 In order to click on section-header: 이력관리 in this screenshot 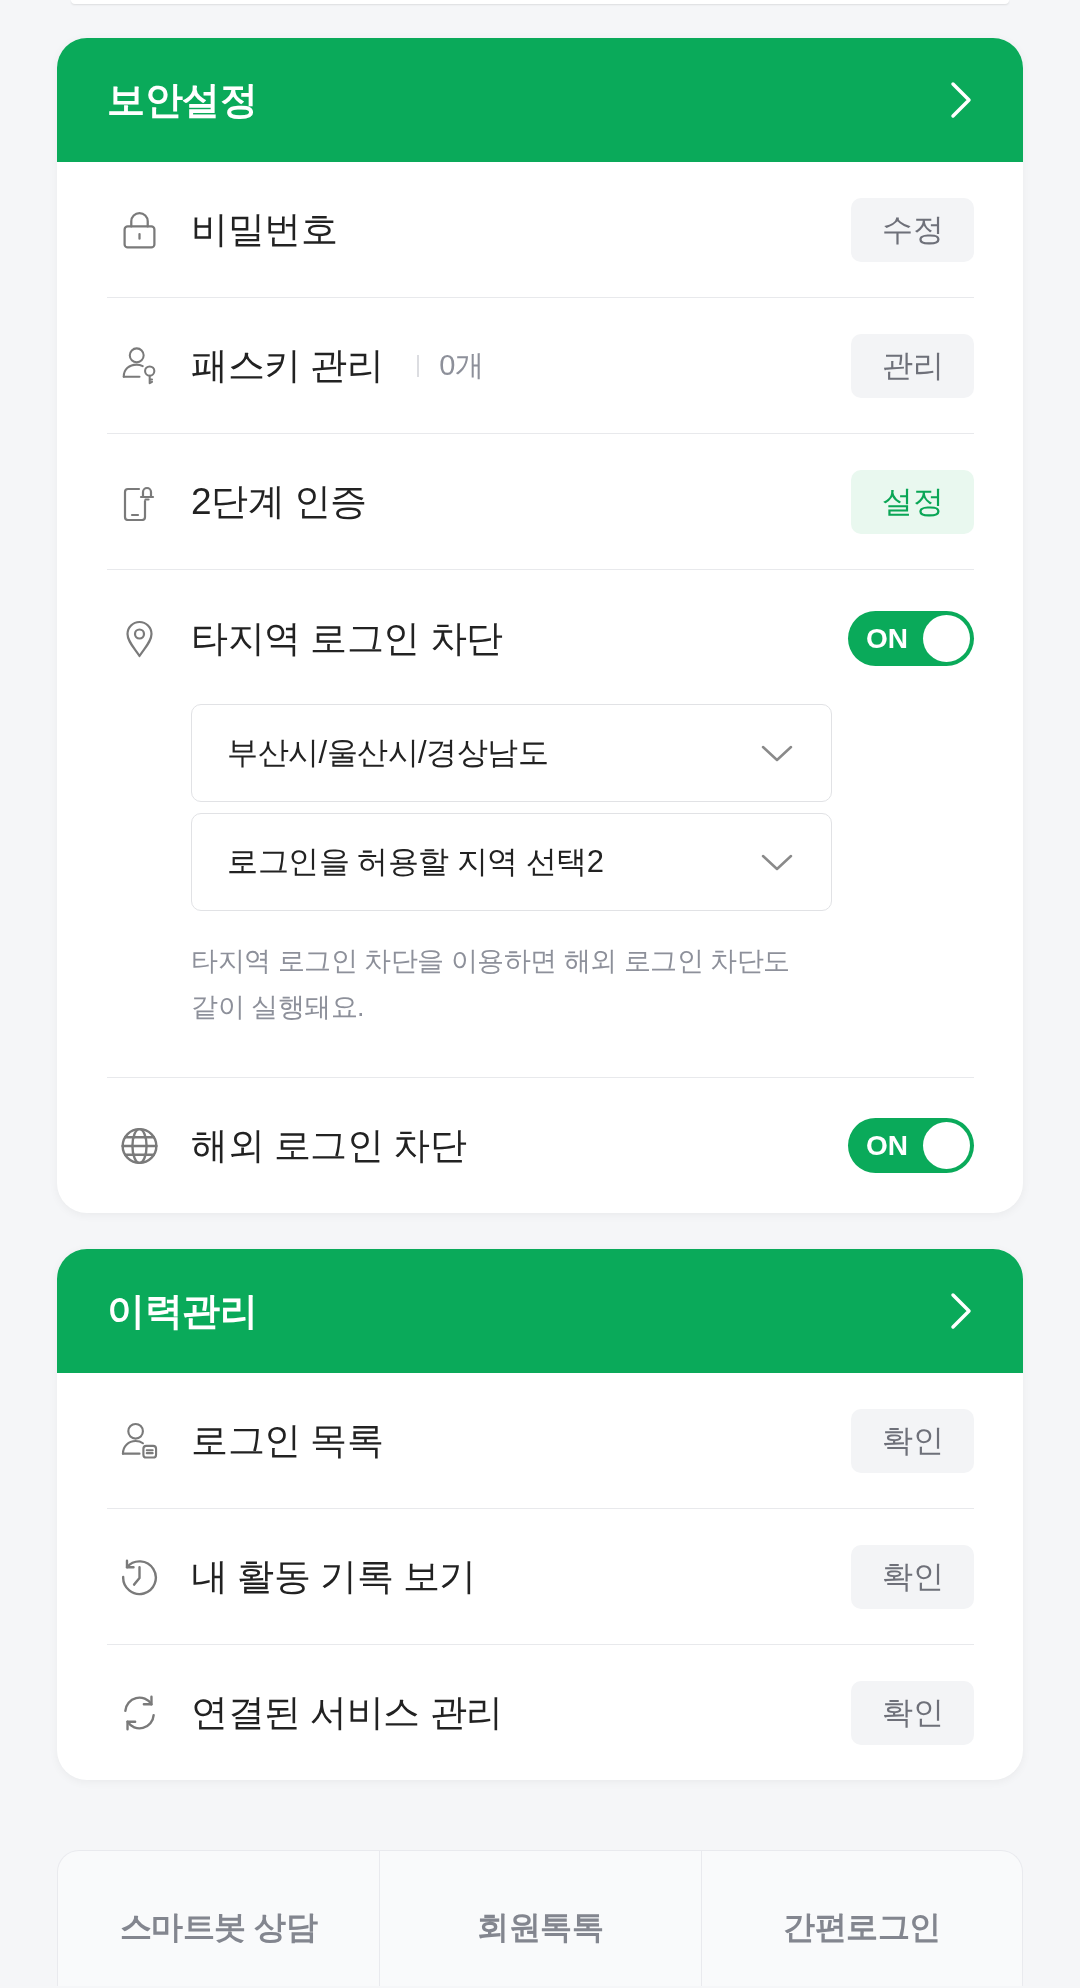, I will do `click(540, 1311)`.